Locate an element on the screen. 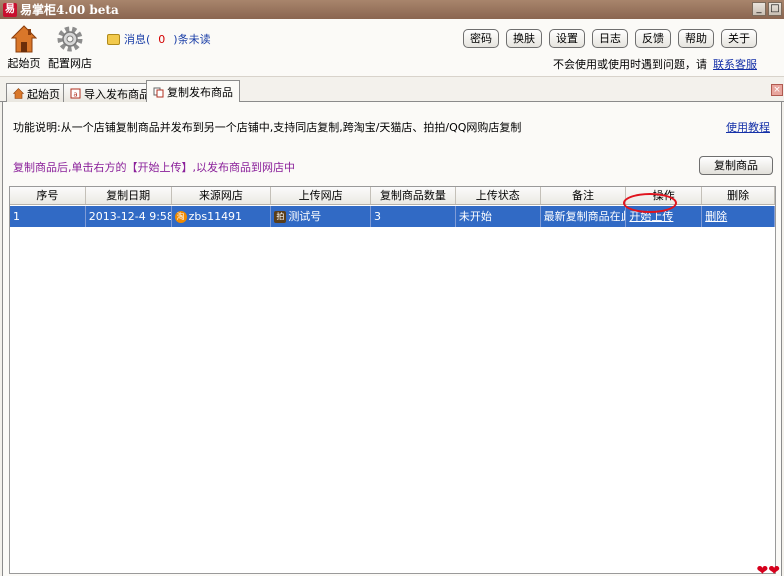 This screenshot has width=784, height=576. highlight-circle-annotation is located at coordinates (650, 203).